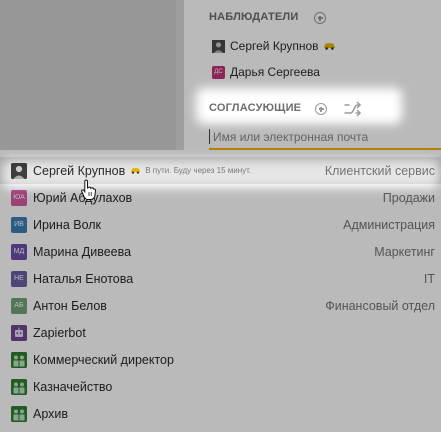  Describe the element at coordinates (51, 413) in the screenshot. I see `suggestion-name: Архив` at that location.